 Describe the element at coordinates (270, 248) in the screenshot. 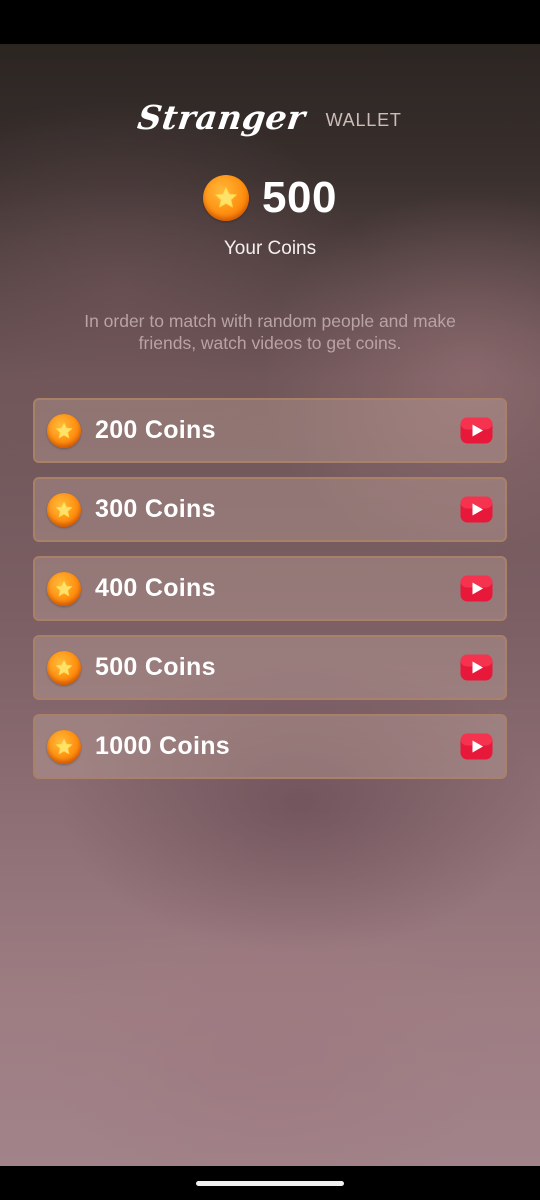

I see `balance-caption: Your Coins` at that location.